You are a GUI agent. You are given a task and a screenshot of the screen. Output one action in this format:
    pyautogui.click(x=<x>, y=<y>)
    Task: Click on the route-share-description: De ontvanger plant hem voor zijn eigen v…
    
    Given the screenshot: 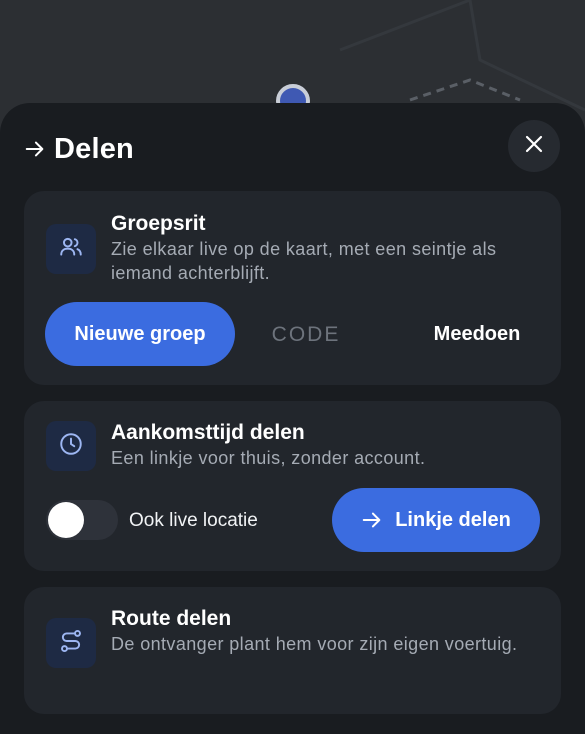 What is the action you would take?
    pyautogui.click(x=314, y=644)
    